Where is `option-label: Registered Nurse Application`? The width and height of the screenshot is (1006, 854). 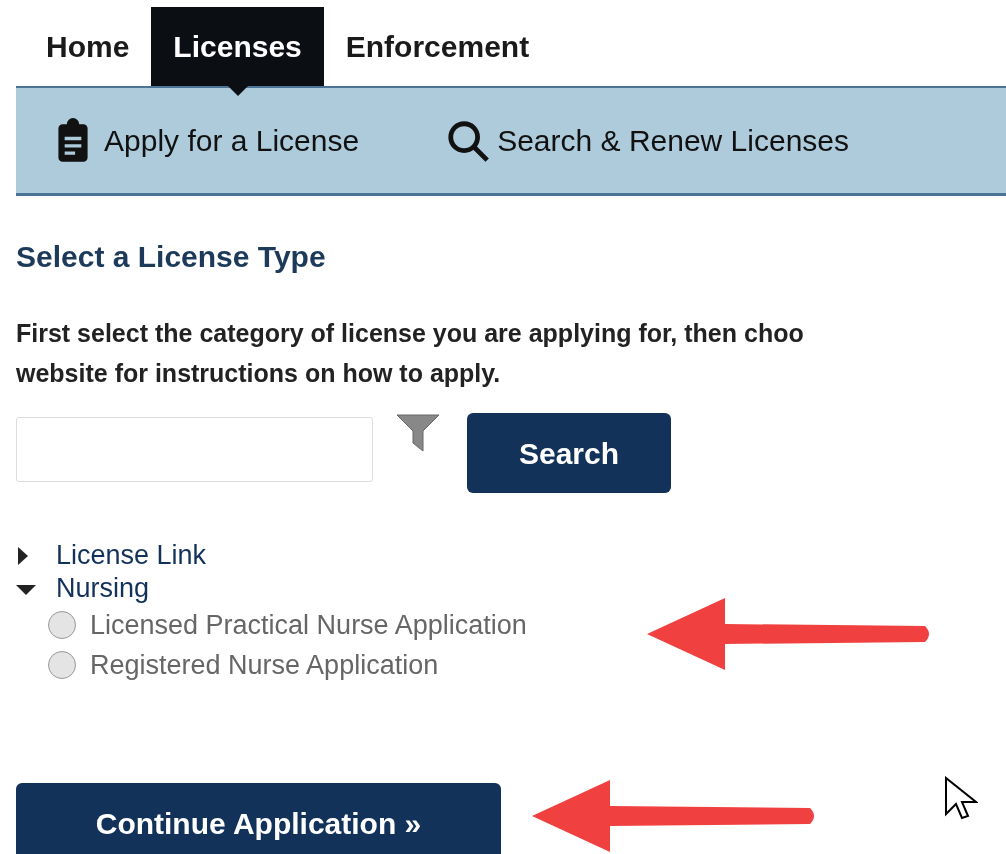
option-label: Registered Nurse Application is located at coordinates (264, 665).